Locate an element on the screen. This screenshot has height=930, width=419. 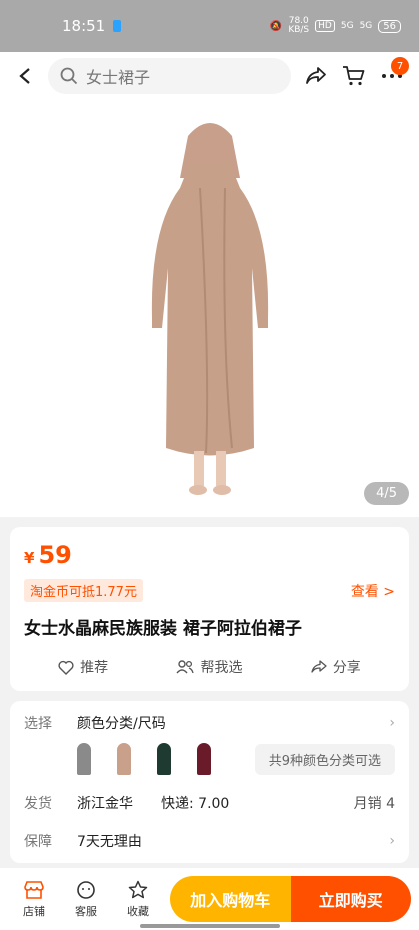
people-icon is located at coordinates (185, 667).